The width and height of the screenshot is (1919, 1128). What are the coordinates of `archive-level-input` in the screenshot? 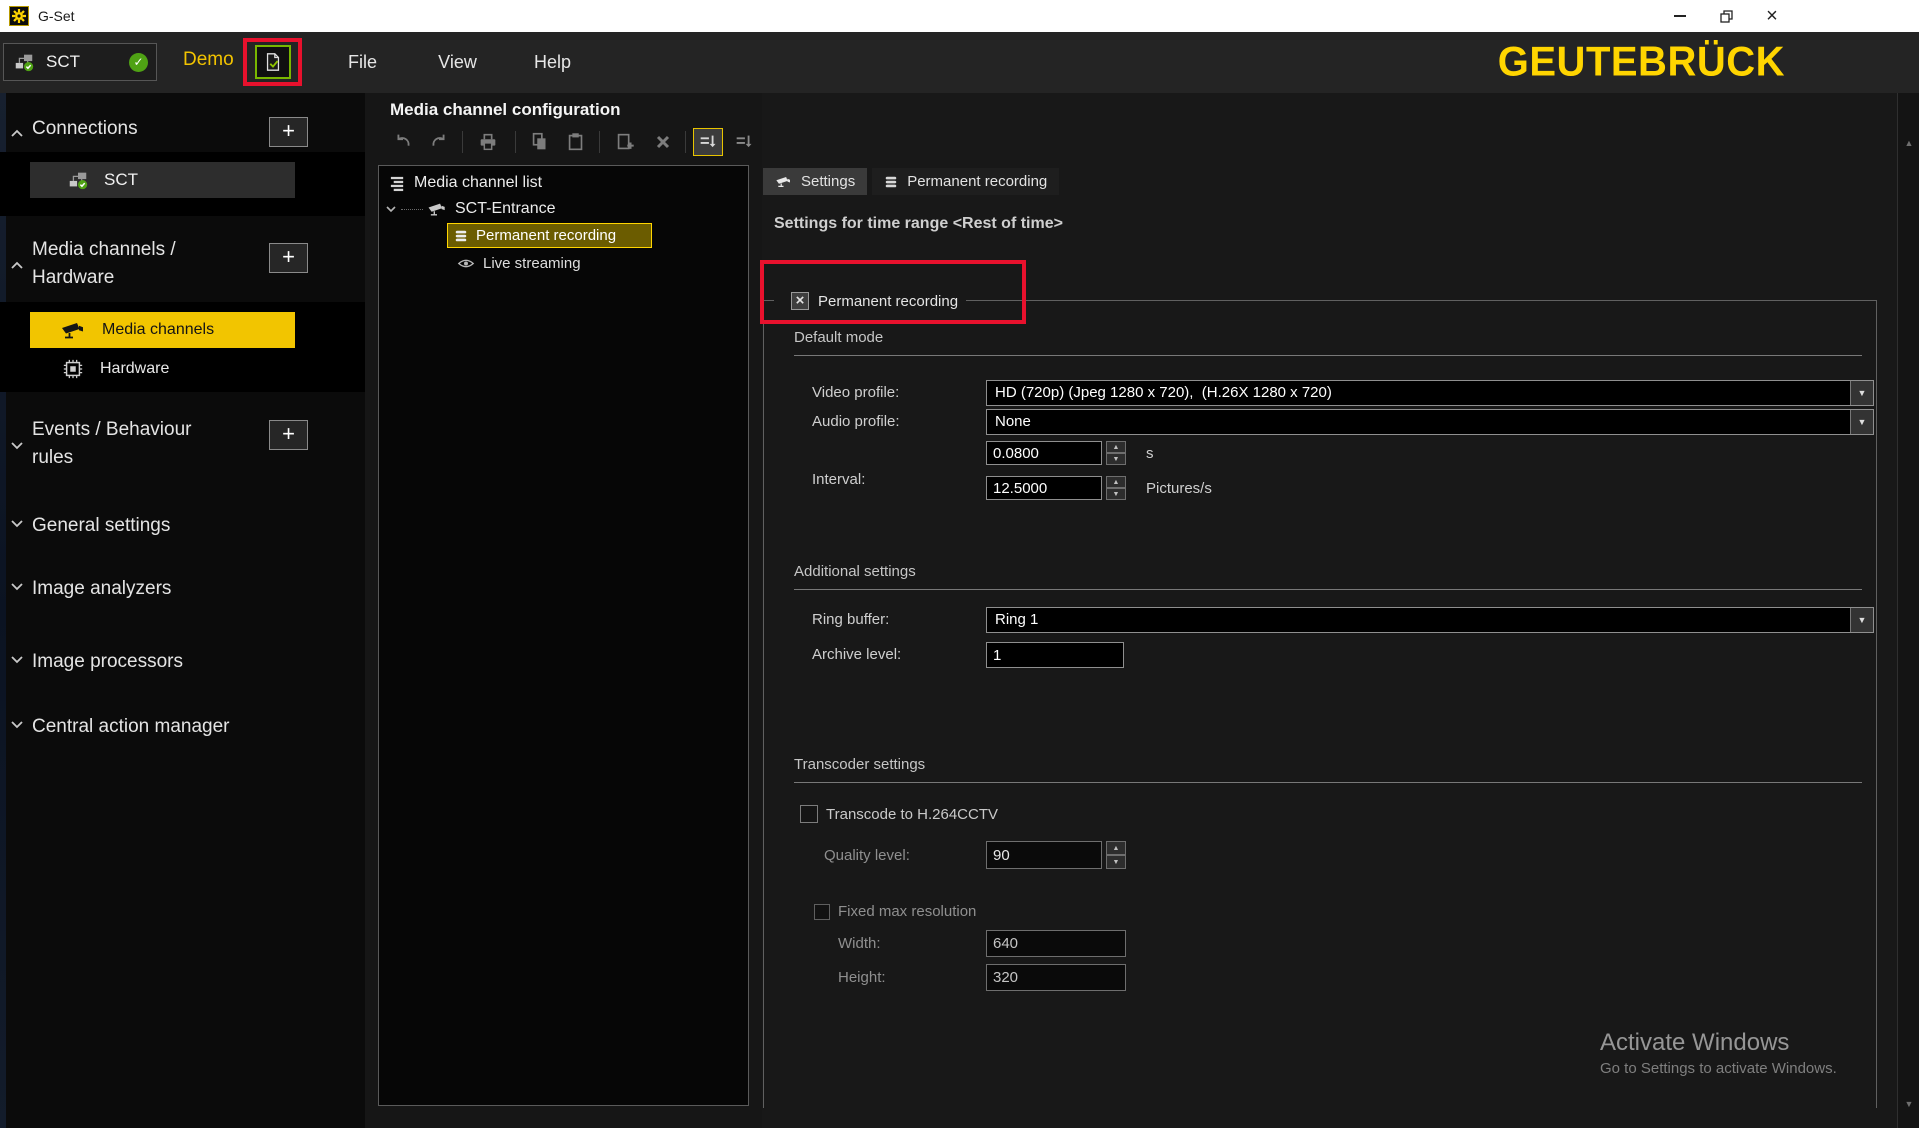 It's located at (1055, 655).